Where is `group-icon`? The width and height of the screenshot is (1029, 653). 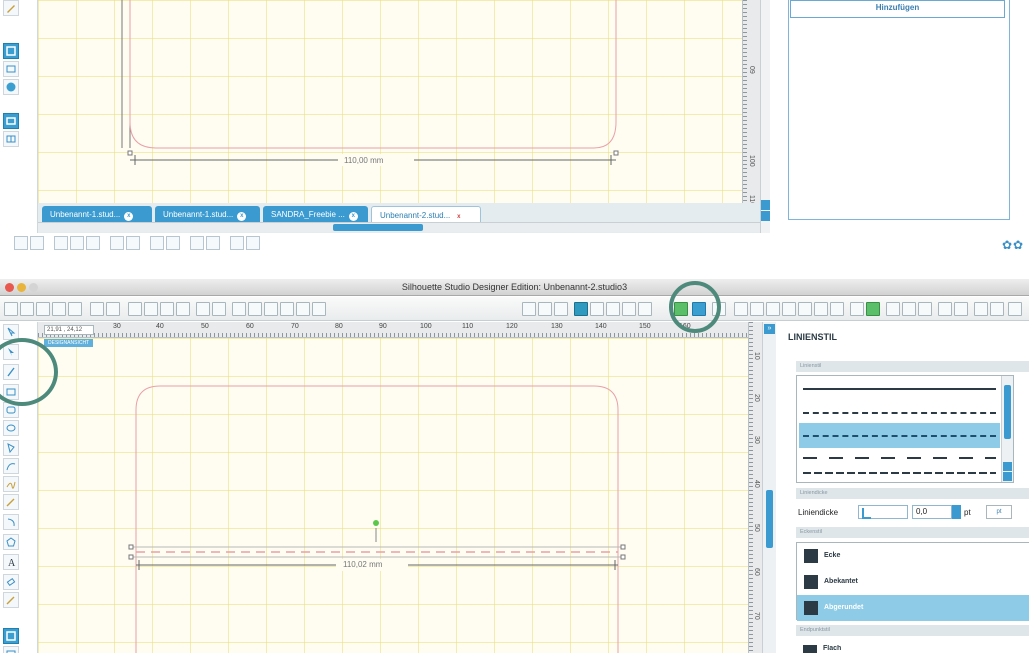
group-icon is located at coordinates (21, 243).